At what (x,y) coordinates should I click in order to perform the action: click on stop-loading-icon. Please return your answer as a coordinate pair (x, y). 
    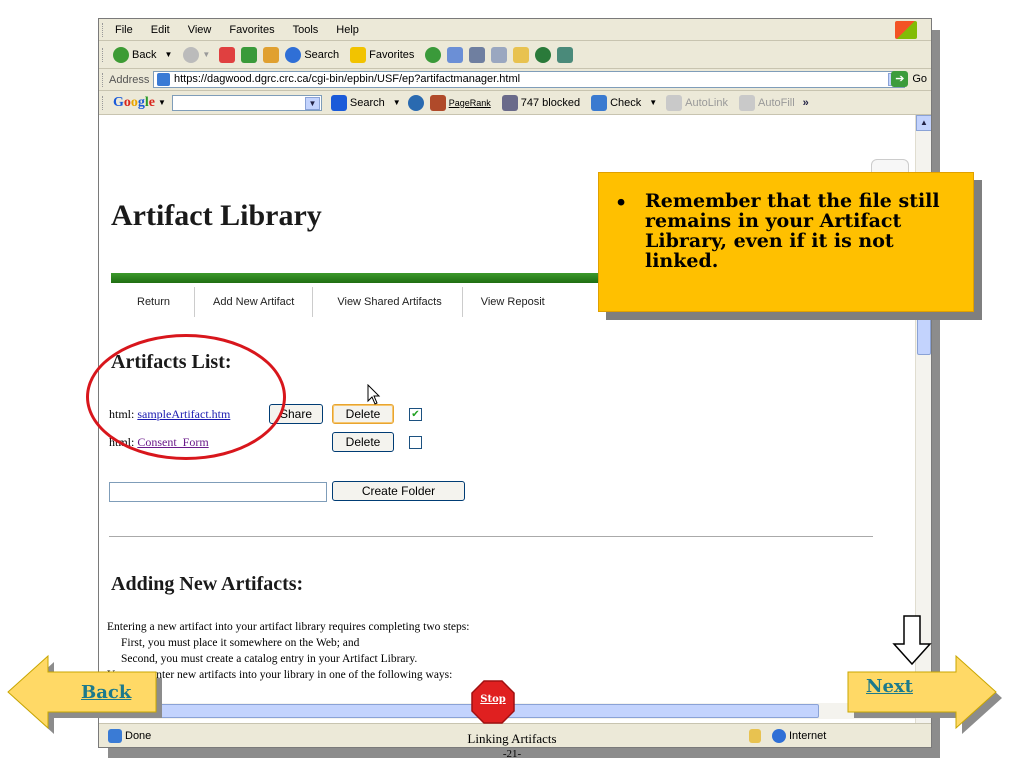
    Looking at the image, I should click on (227, 54).